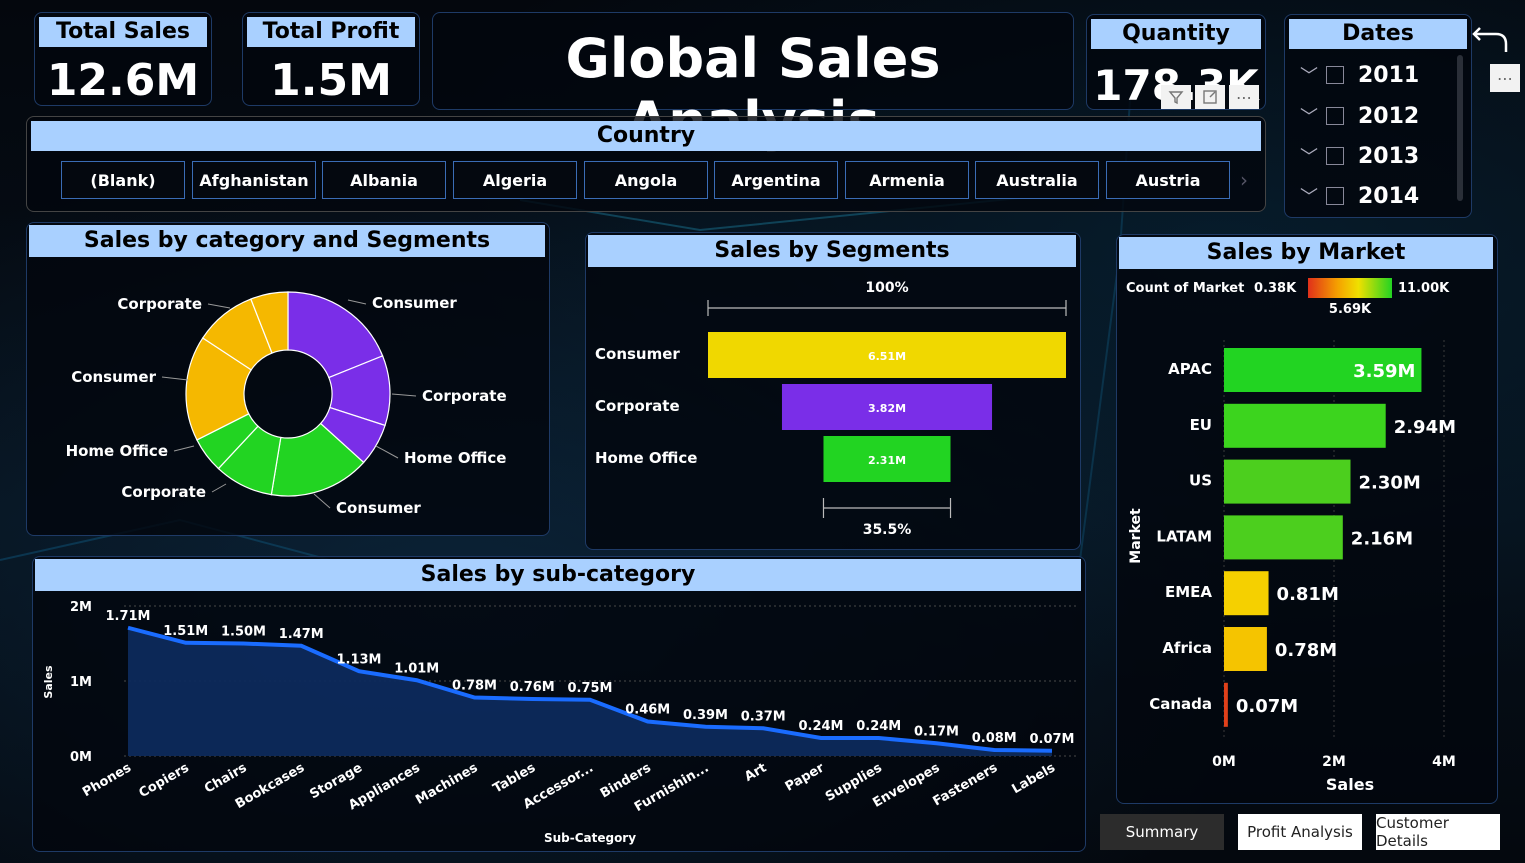 The image size is (1525, 863). Describe the element at coordinates (558, 575) in the screenshot. I see `chart-title: Sales by sub-category` at that location.